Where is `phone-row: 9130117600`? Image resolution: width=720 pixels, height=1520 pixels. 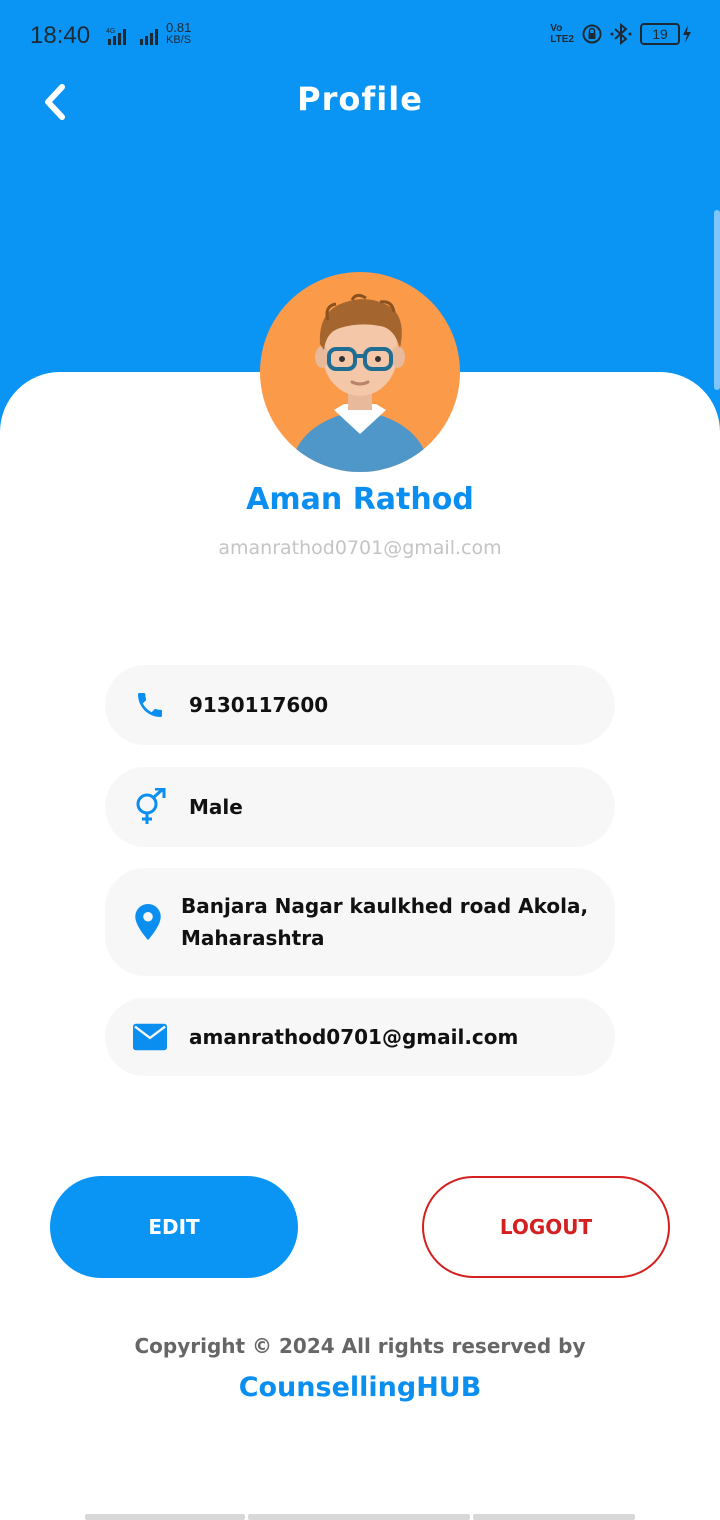 phone-row: 9130117600 is located at coordinates (360, 705).